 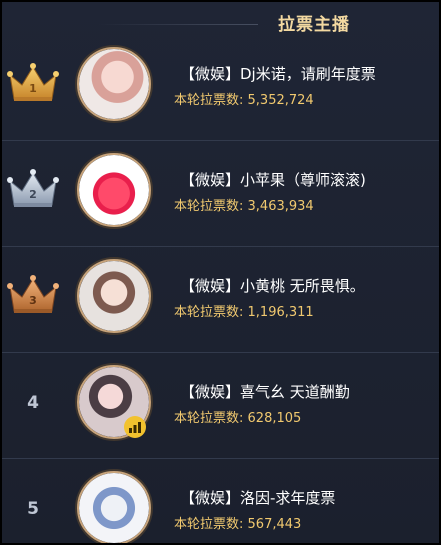 I want to click on vote-count: 本轮拉票数: 628,105, so click(x=237, y=416).